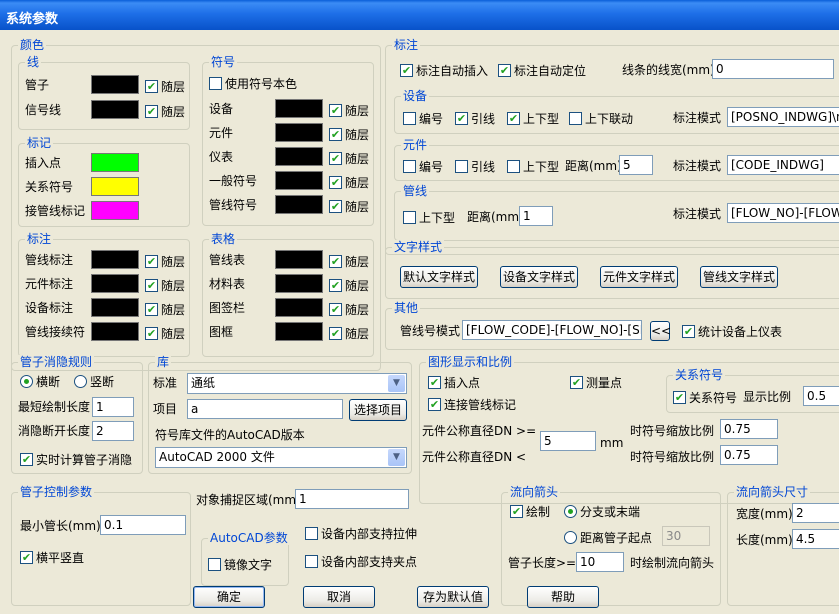 Image resolution: width=839 pixels, height=614 pixels. I want to click on device-updown-checkbox: ✔ 上下型, so click(533, 118).